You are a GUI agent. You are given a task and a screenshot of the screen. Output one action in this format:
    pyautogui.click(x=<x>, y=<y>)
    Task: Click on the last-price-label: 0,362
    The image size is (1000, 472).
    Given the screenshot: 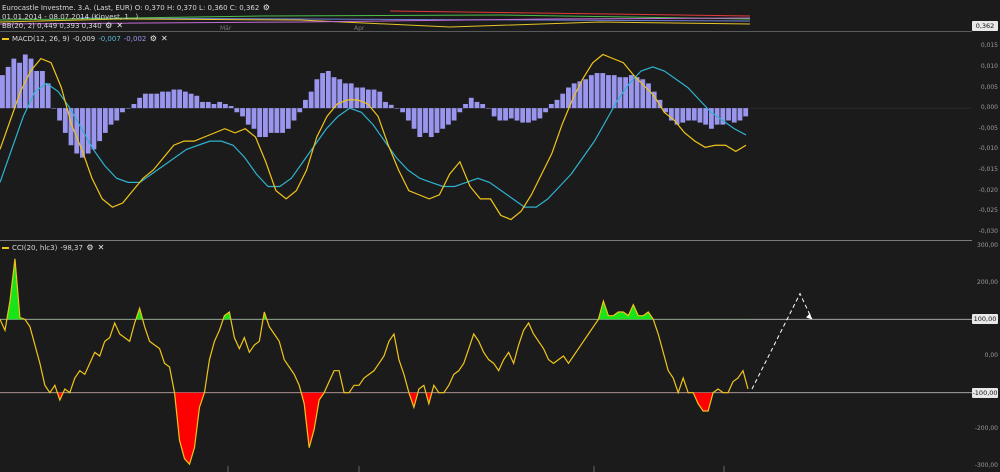 What is the action you would take?
    pyautogui.click(x=985, y=26)
    